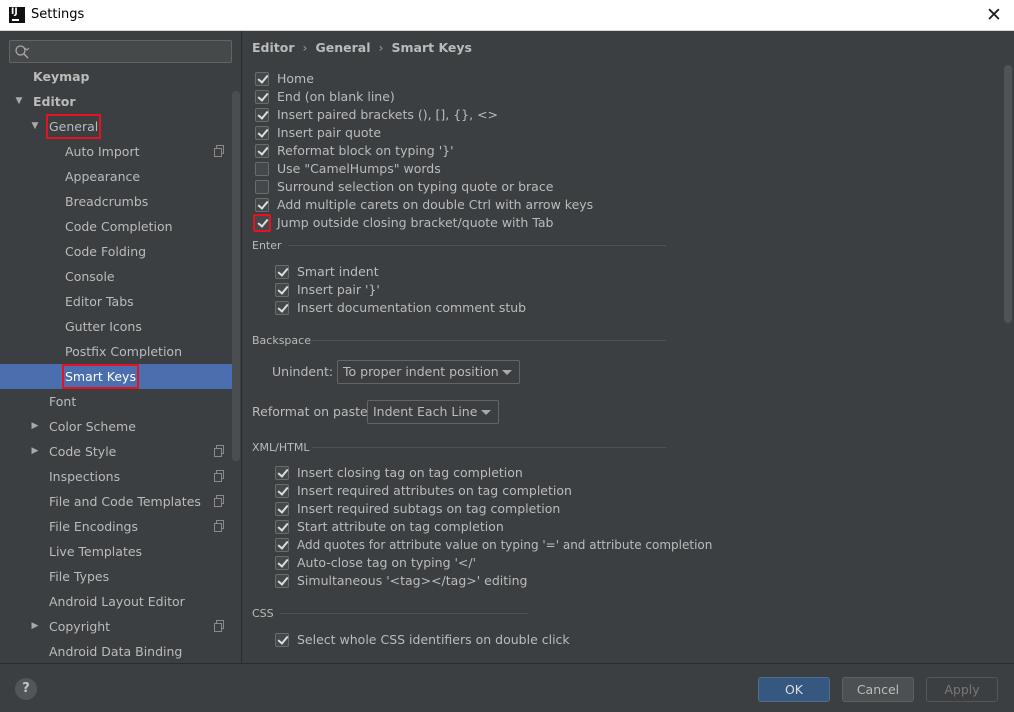 This screenshot has width=1014, height=712. What do you see at coordinates (120, 551) in the screenshot?
I see `sidebar-item-live-templates: Live Templates` at bounding box center [120, 551].